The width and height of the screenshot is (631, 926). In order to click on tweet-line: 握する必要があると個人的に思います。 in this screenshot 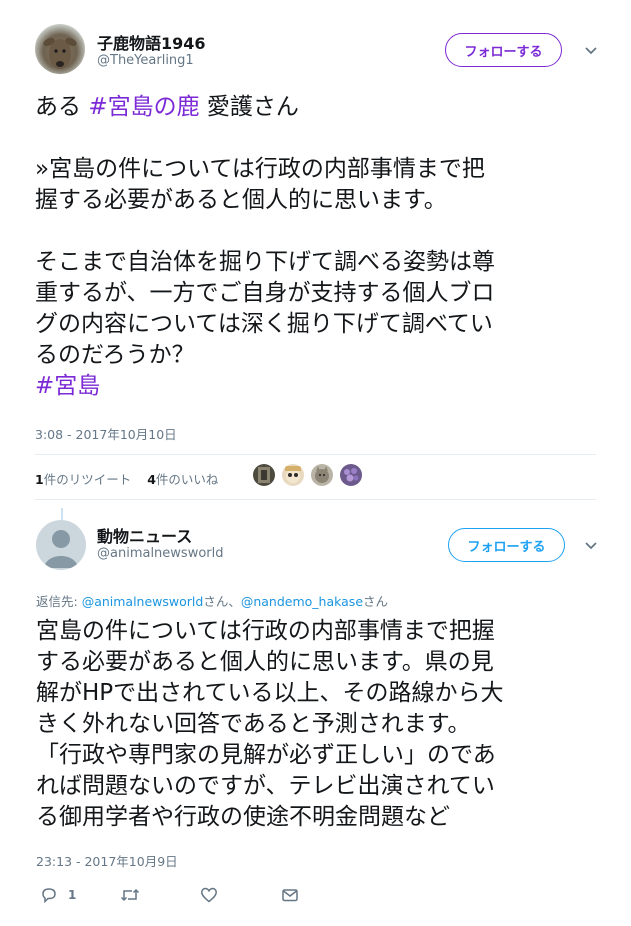, I will do `click(241, 200)`.